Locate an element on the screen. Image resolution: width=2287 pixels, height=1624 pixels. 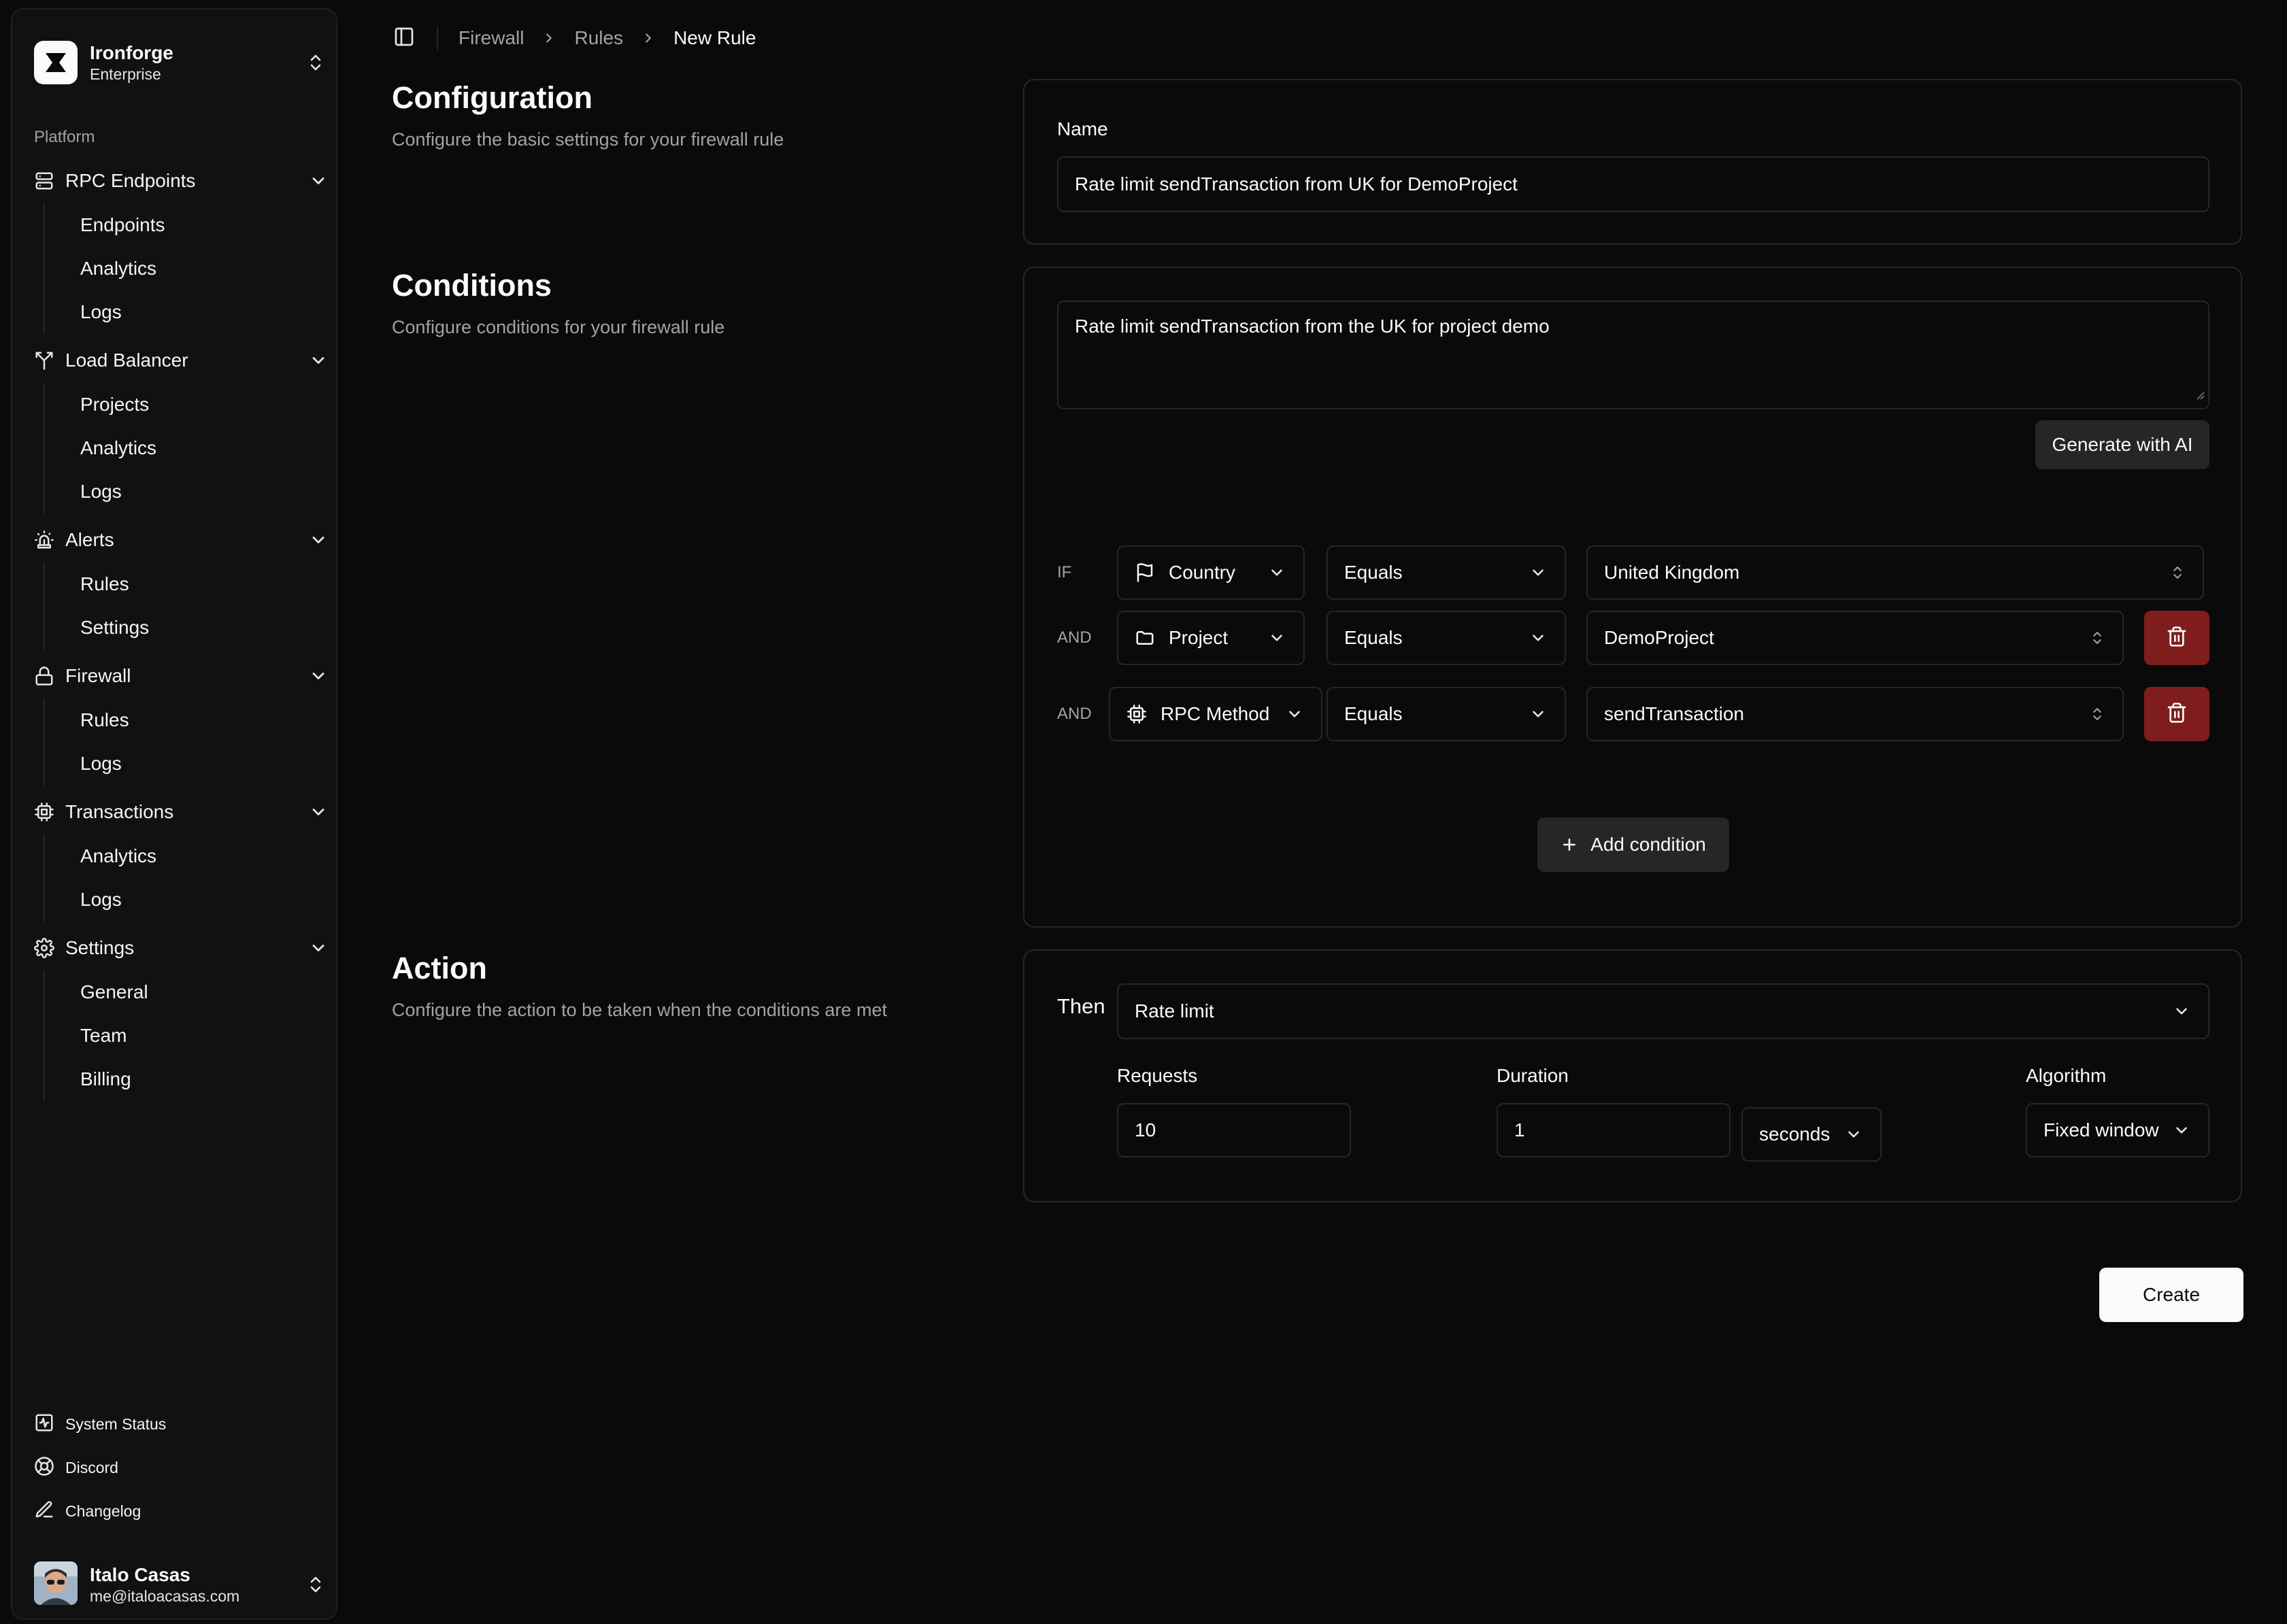
nav-firewall: Firewall is located at coordinates (181, 676).